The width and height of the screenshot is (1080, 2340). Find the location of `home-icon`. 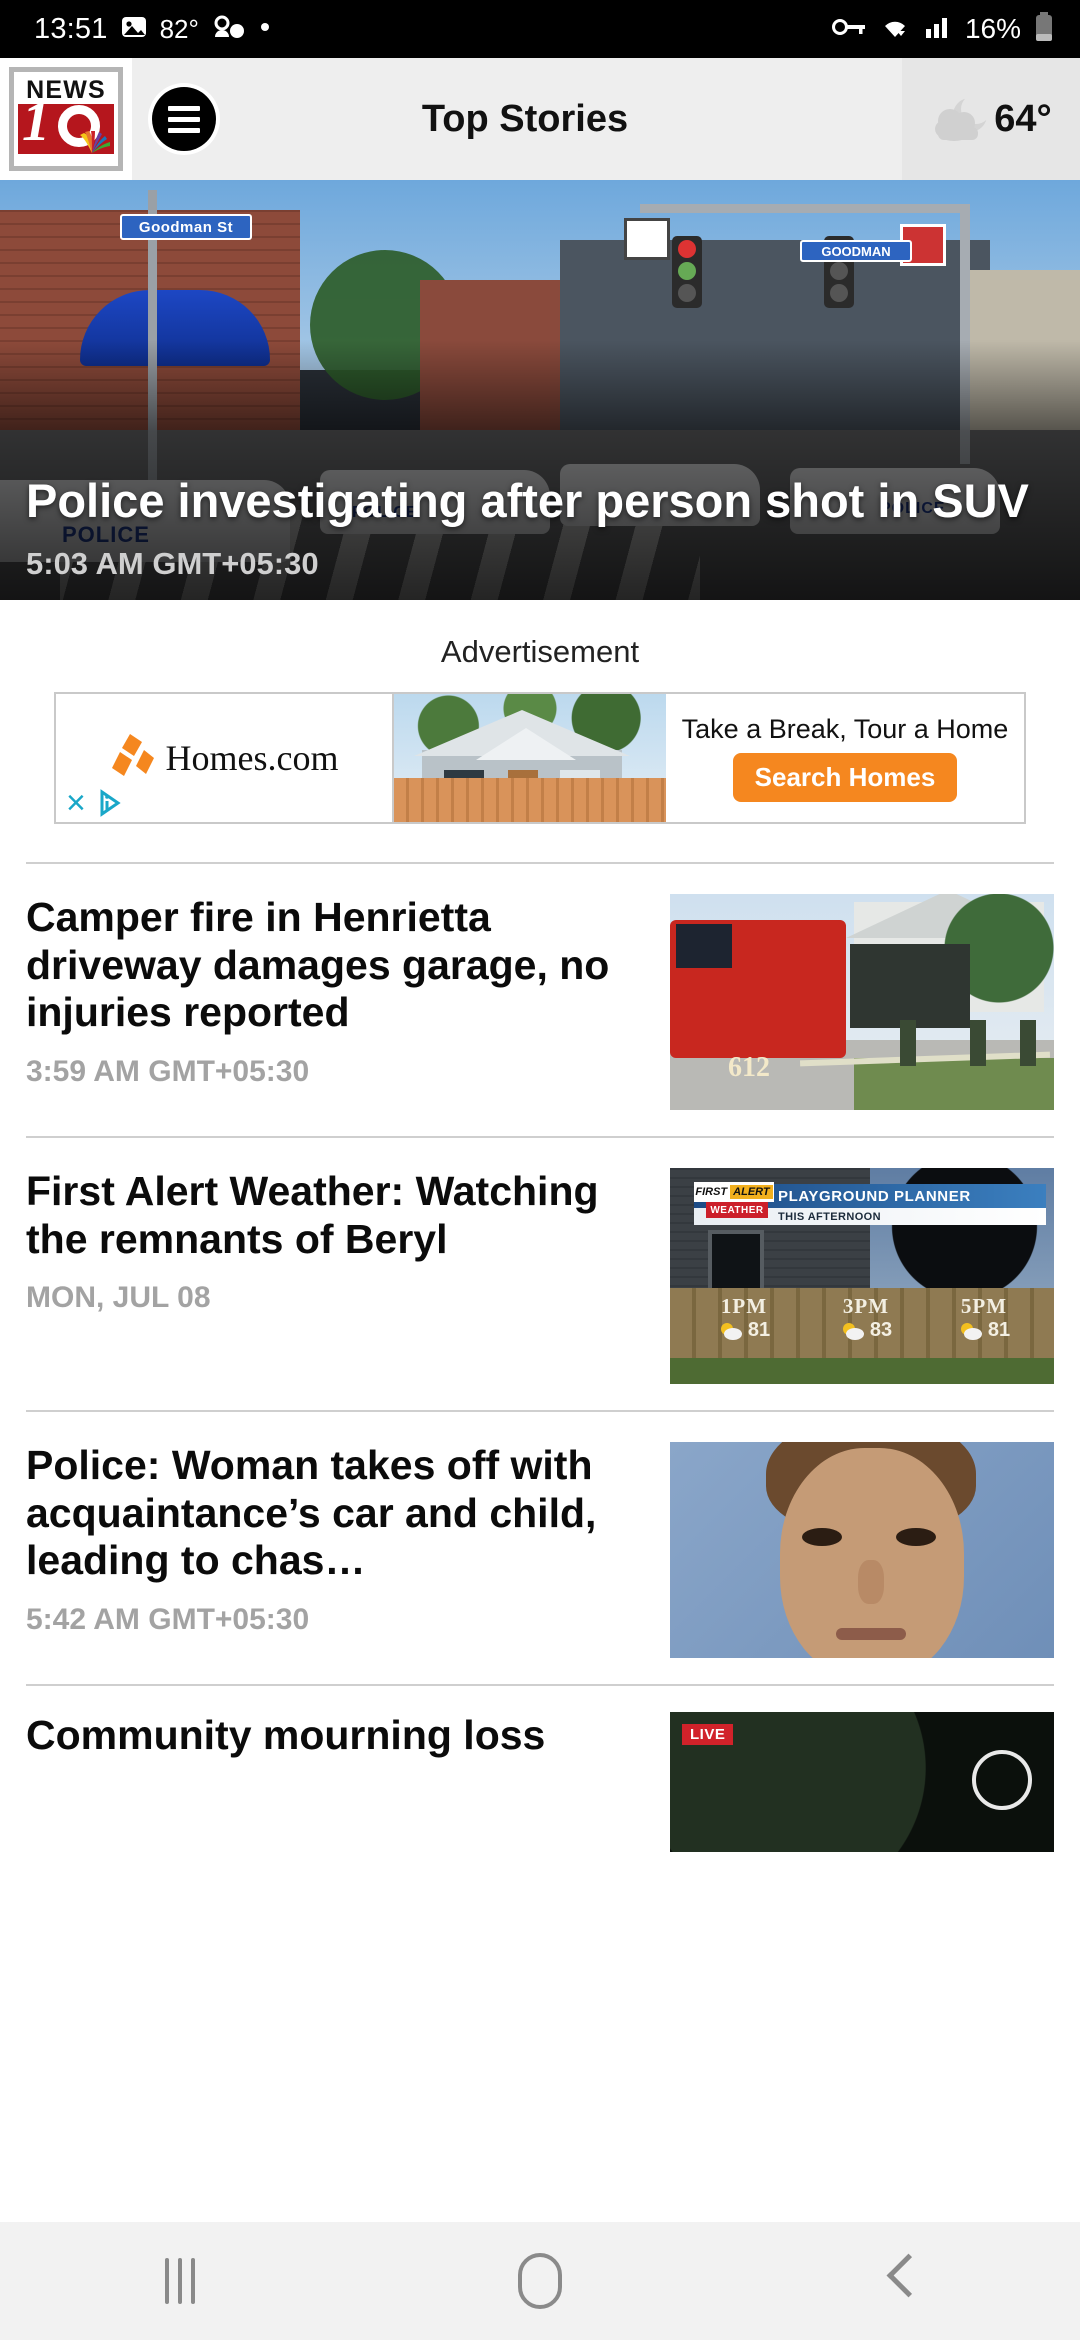

home-icon is located at coordinates (540, 2281).